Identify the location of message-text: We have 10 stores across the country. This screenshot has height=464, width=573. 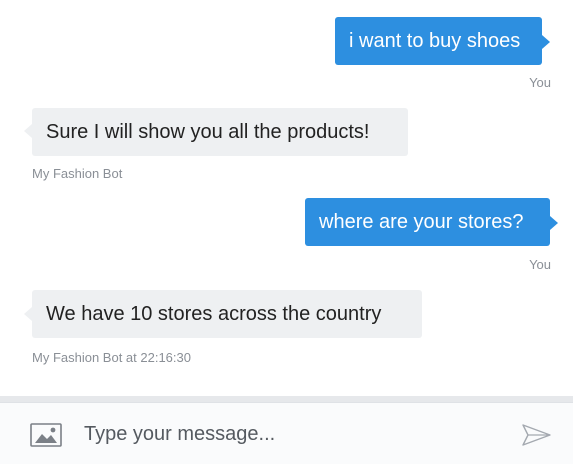
(214, 313).